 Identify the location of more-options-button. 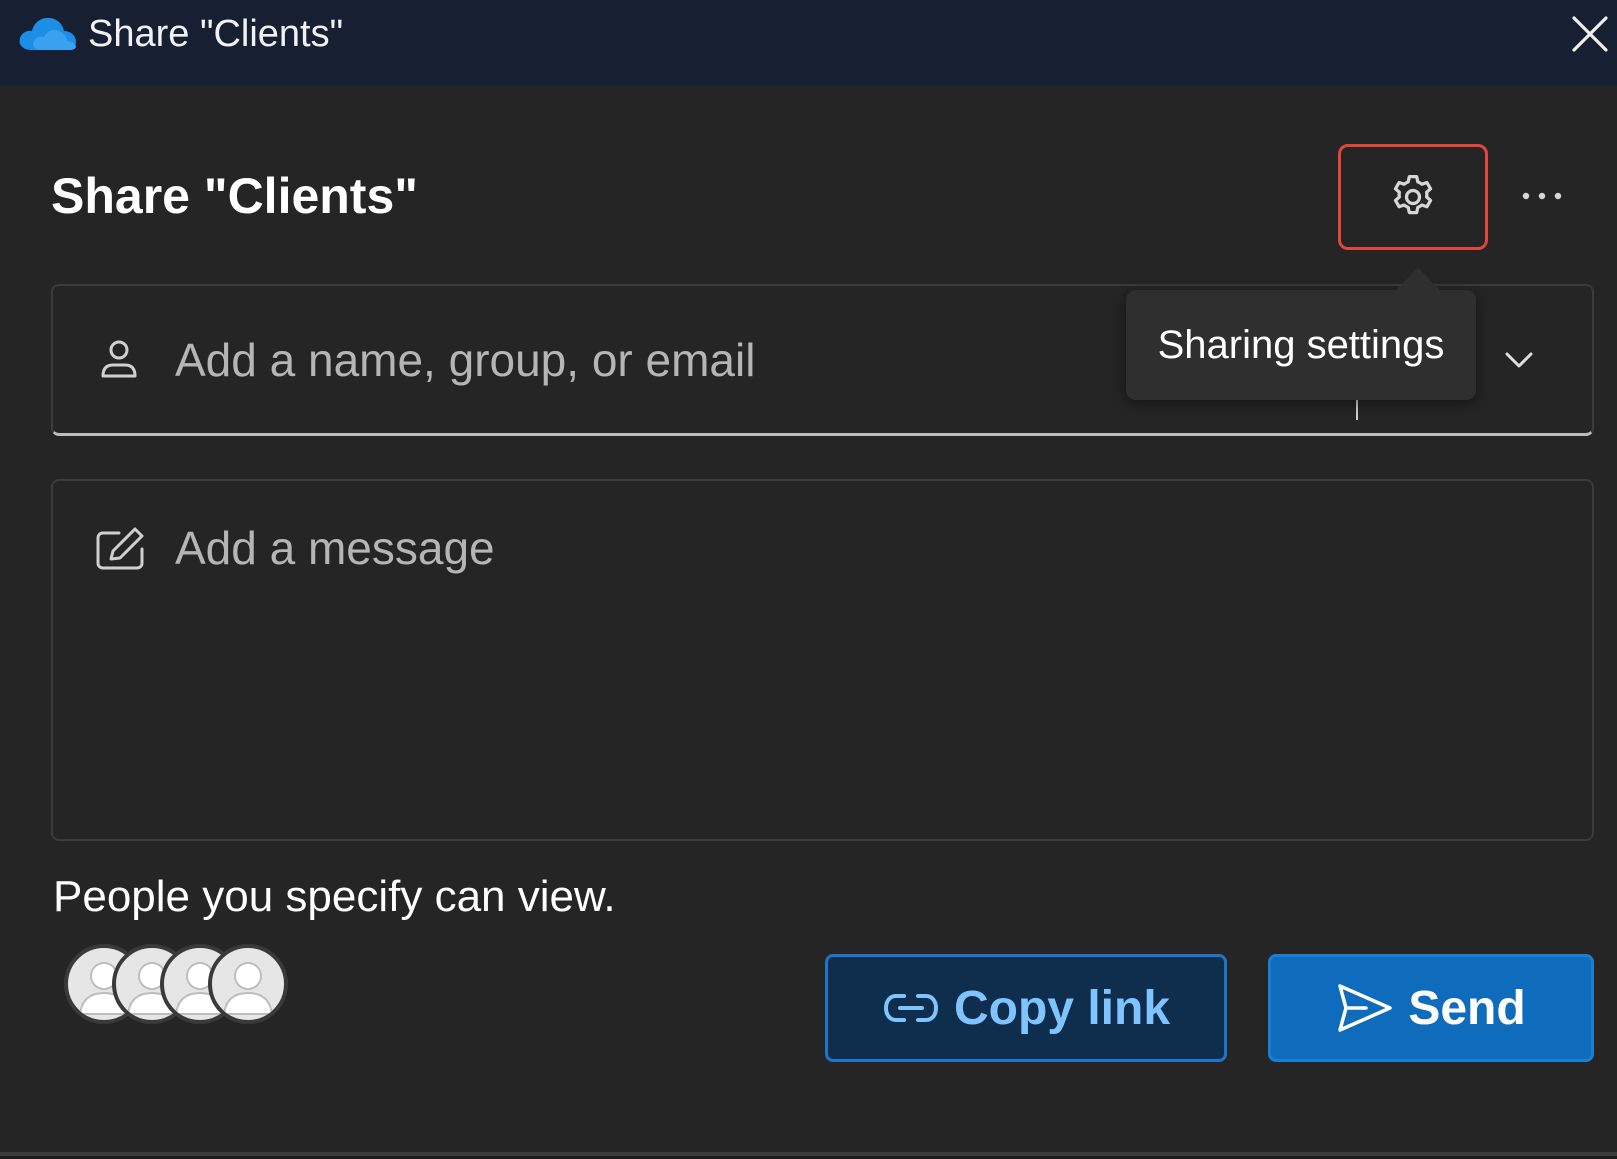
(1542, 196).